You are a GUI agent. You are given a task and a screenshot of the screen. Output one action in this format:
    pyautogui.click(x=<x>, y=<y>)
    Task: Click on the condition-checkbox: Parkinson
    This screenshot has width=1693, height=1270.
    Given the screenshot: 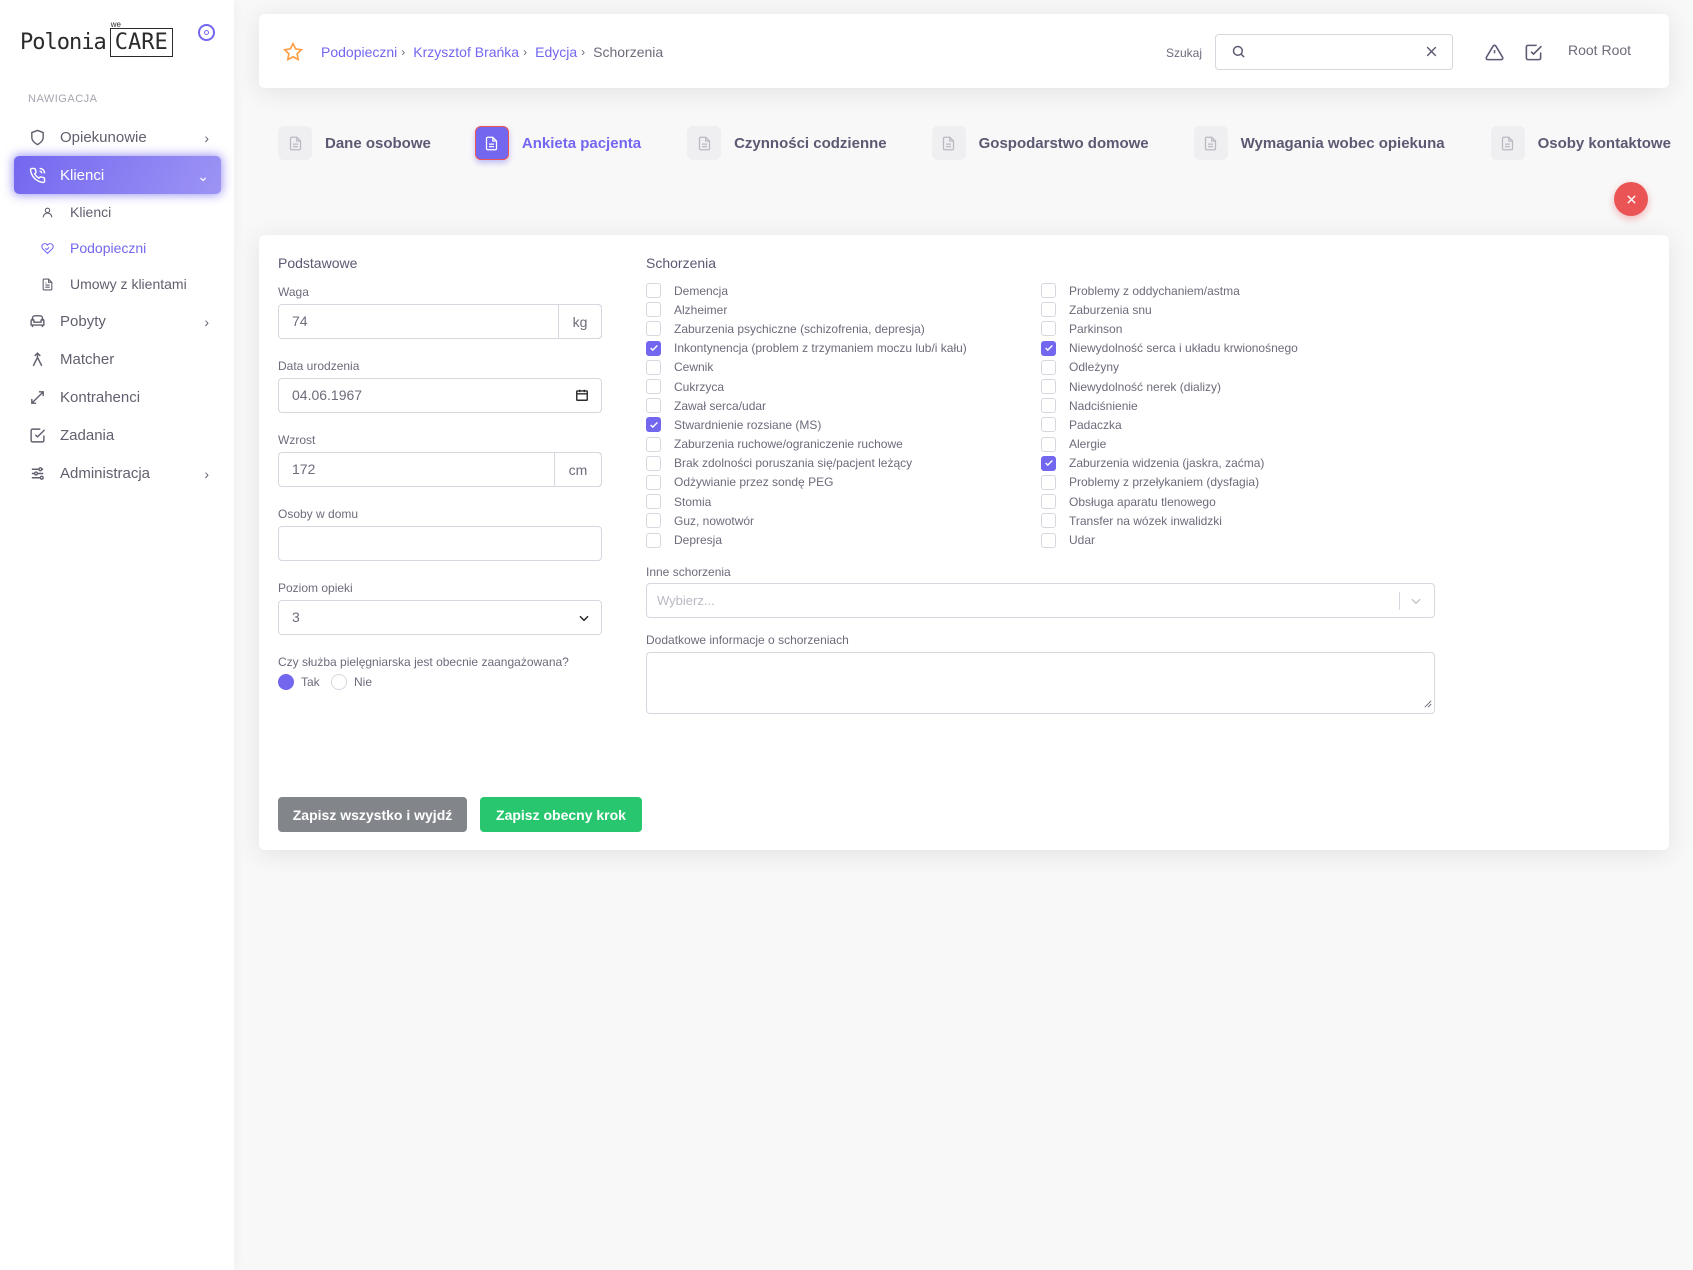 What is the action you would take?
    pyautogui.click(x=1169, y=328)
    